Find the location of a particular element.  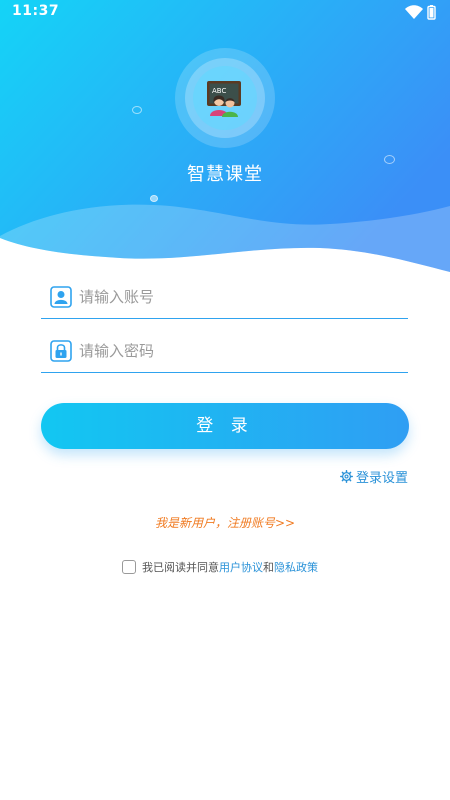

login-button: 登 录 is located at coordinates (225, 426).